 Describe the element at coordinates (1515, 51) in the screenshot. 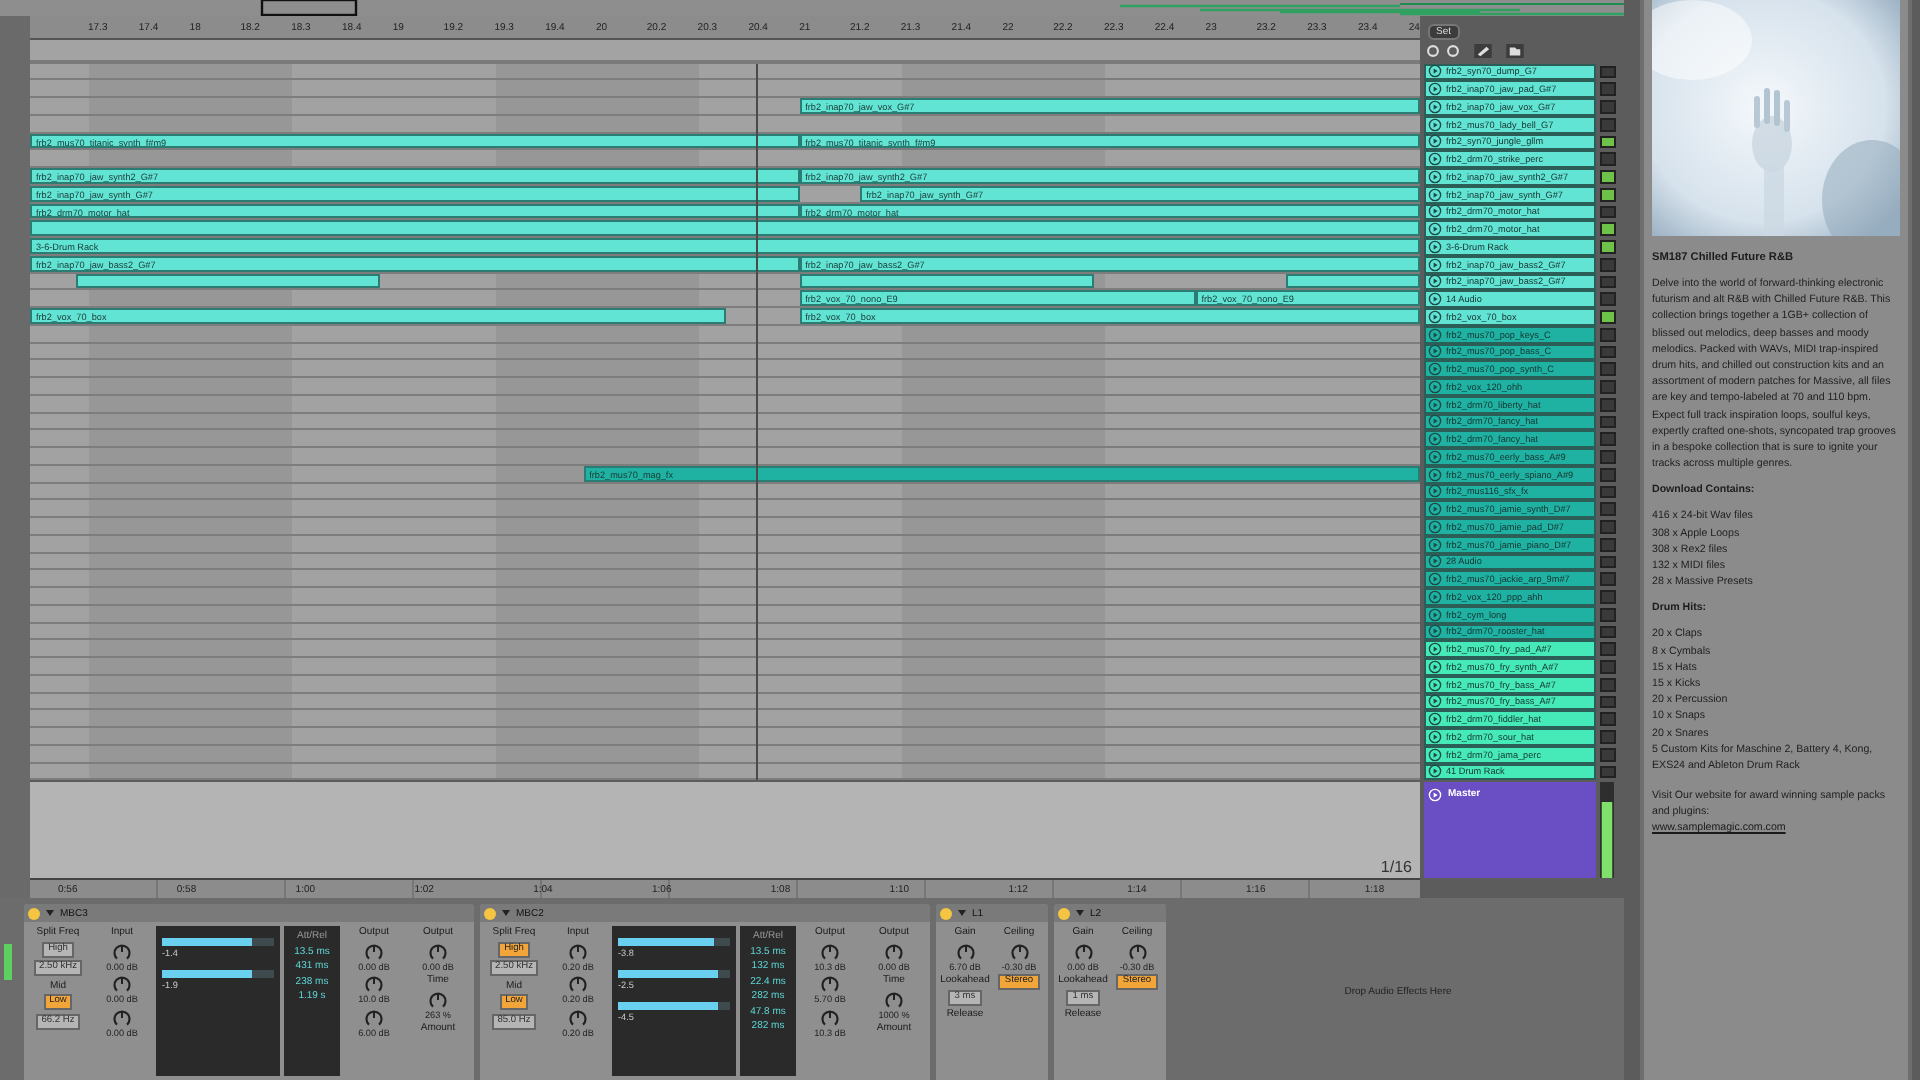

I see `folder-icon` at that location.